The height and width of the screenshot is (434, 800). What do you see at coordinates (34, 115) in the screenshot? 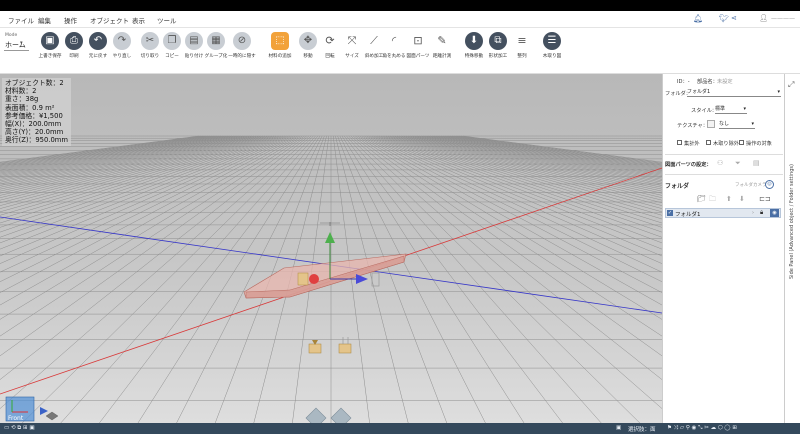
I see `stat-price: 参考価格：¥1,500` at bounding box center [34, 115].